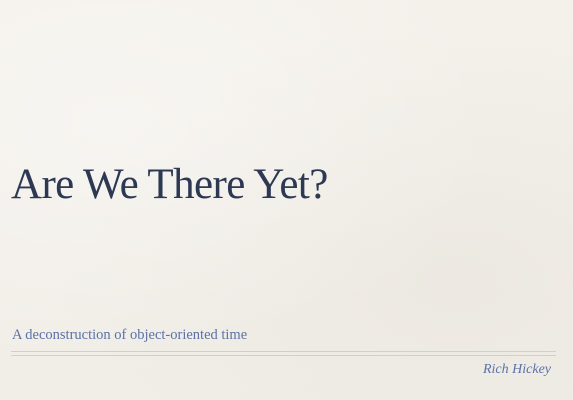 The width and height of the screenshot is (573, 400). I want to click on divider-line-bottom, so click(283, 355).